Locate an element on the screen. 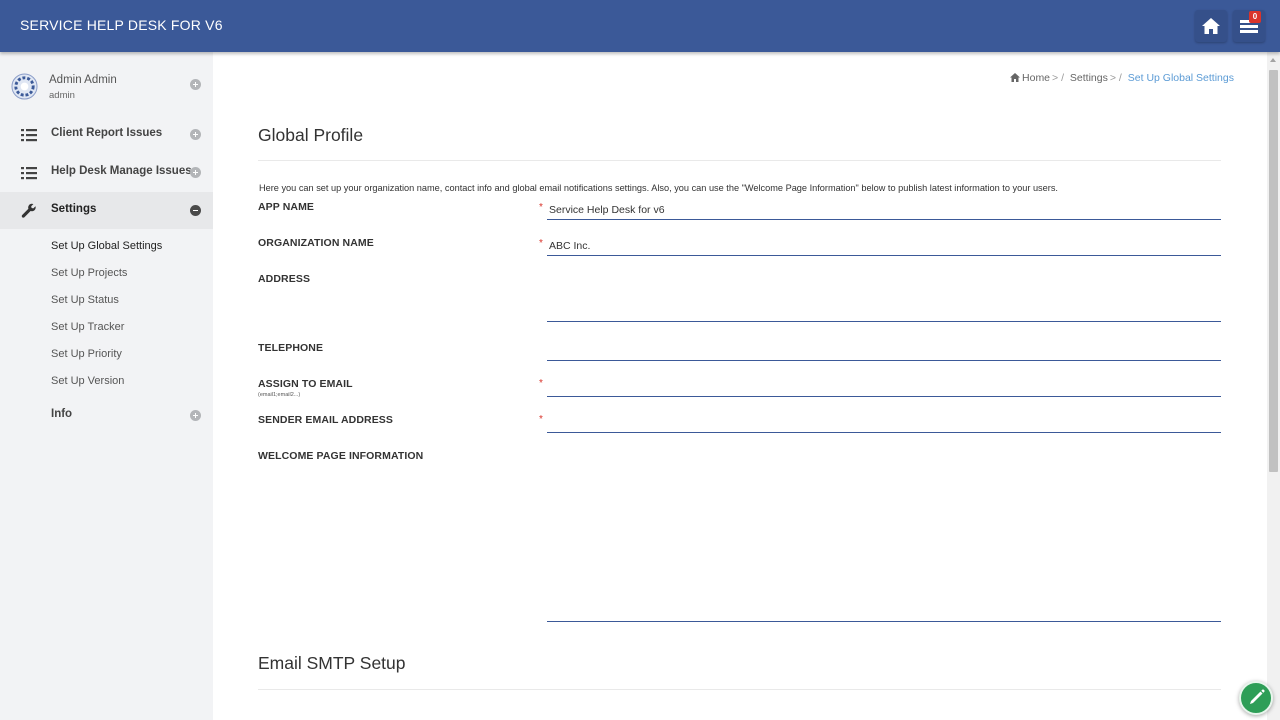  scroll-thumb is located at coordinates (1273, 271).